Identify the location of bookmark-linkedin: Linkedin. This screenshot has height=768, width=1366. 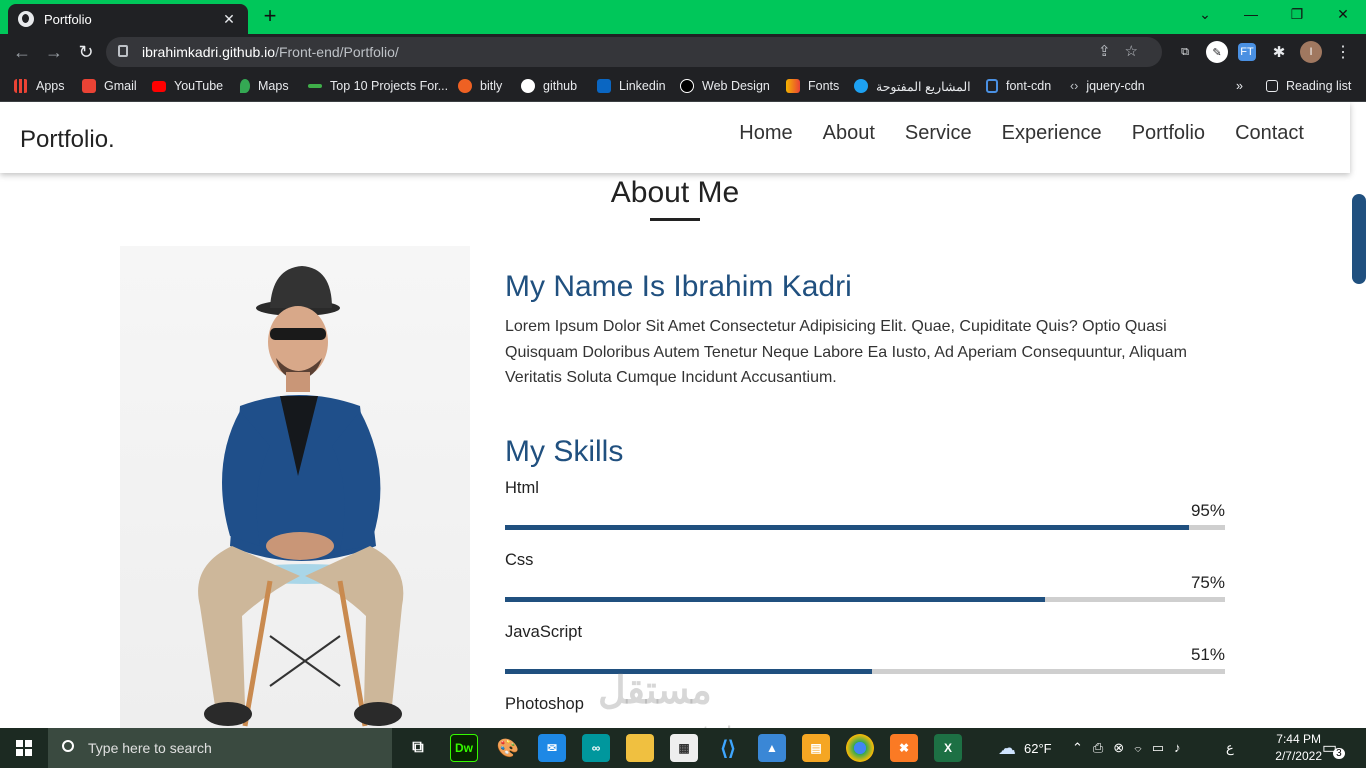
(631, 86).